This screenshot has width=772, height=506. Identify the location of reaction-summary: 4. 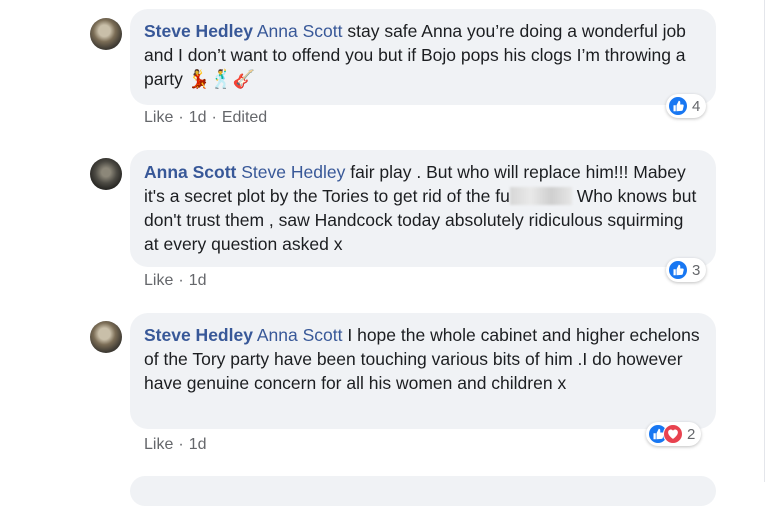
(686, 106).